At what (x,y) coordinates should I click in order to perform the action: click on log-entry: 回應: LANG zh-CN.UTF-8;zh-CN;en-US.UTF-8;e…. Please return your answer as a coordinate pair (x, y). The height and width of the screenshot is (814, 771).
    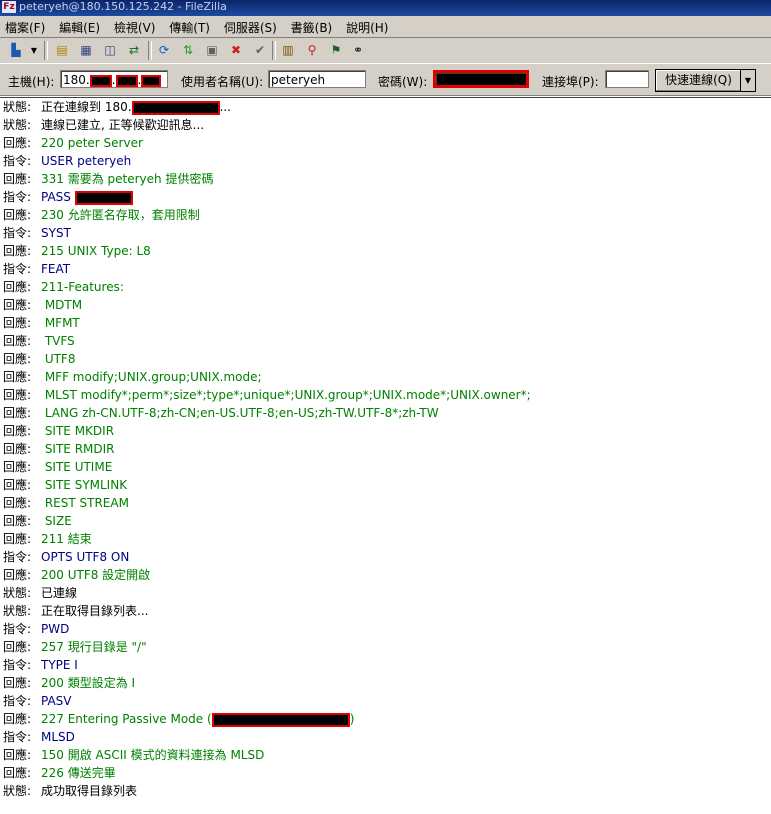
    Looking at the image, I should click on (221, 413).